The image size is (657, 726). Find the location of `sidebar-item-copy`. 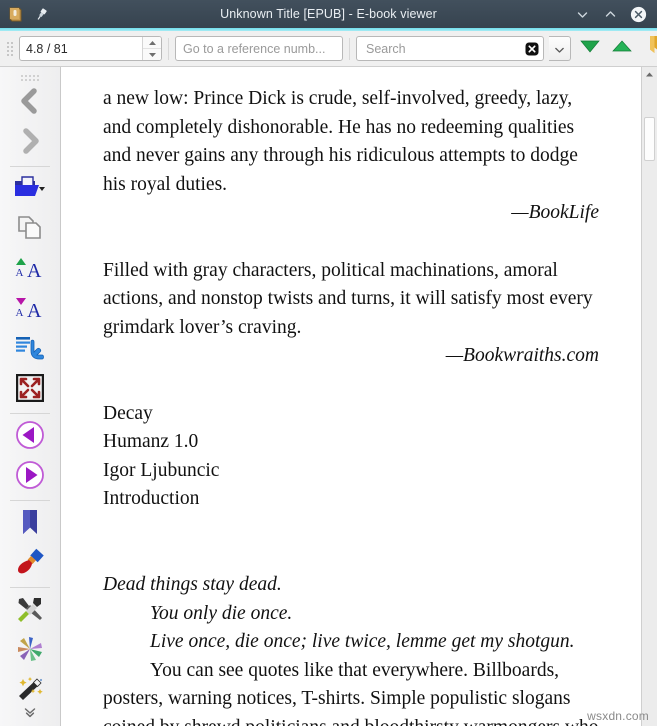

sidebar-item-copy is located at coordinates (30, 230).